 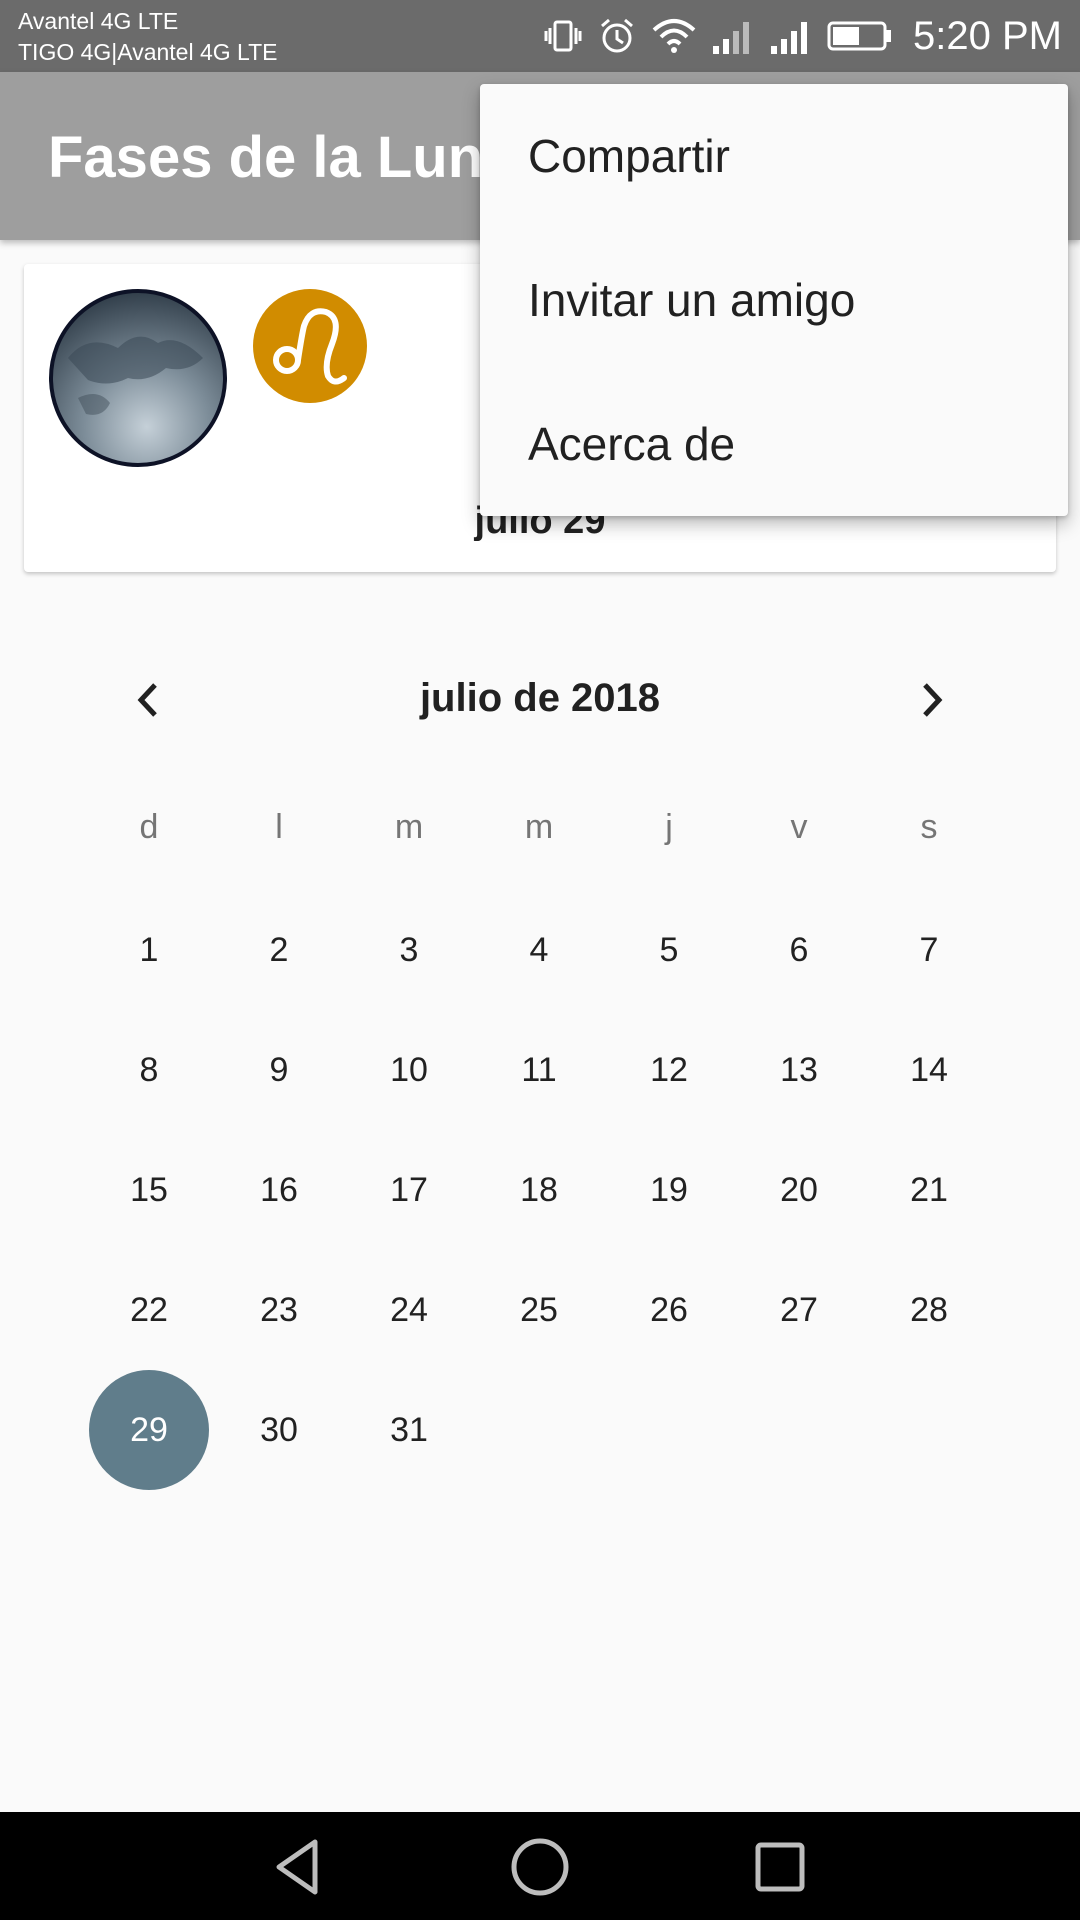 What do you see at coordinates (149, 1070) in the screenshot?
I see `calendar-day: 8` at bounding box center [149, 1070].